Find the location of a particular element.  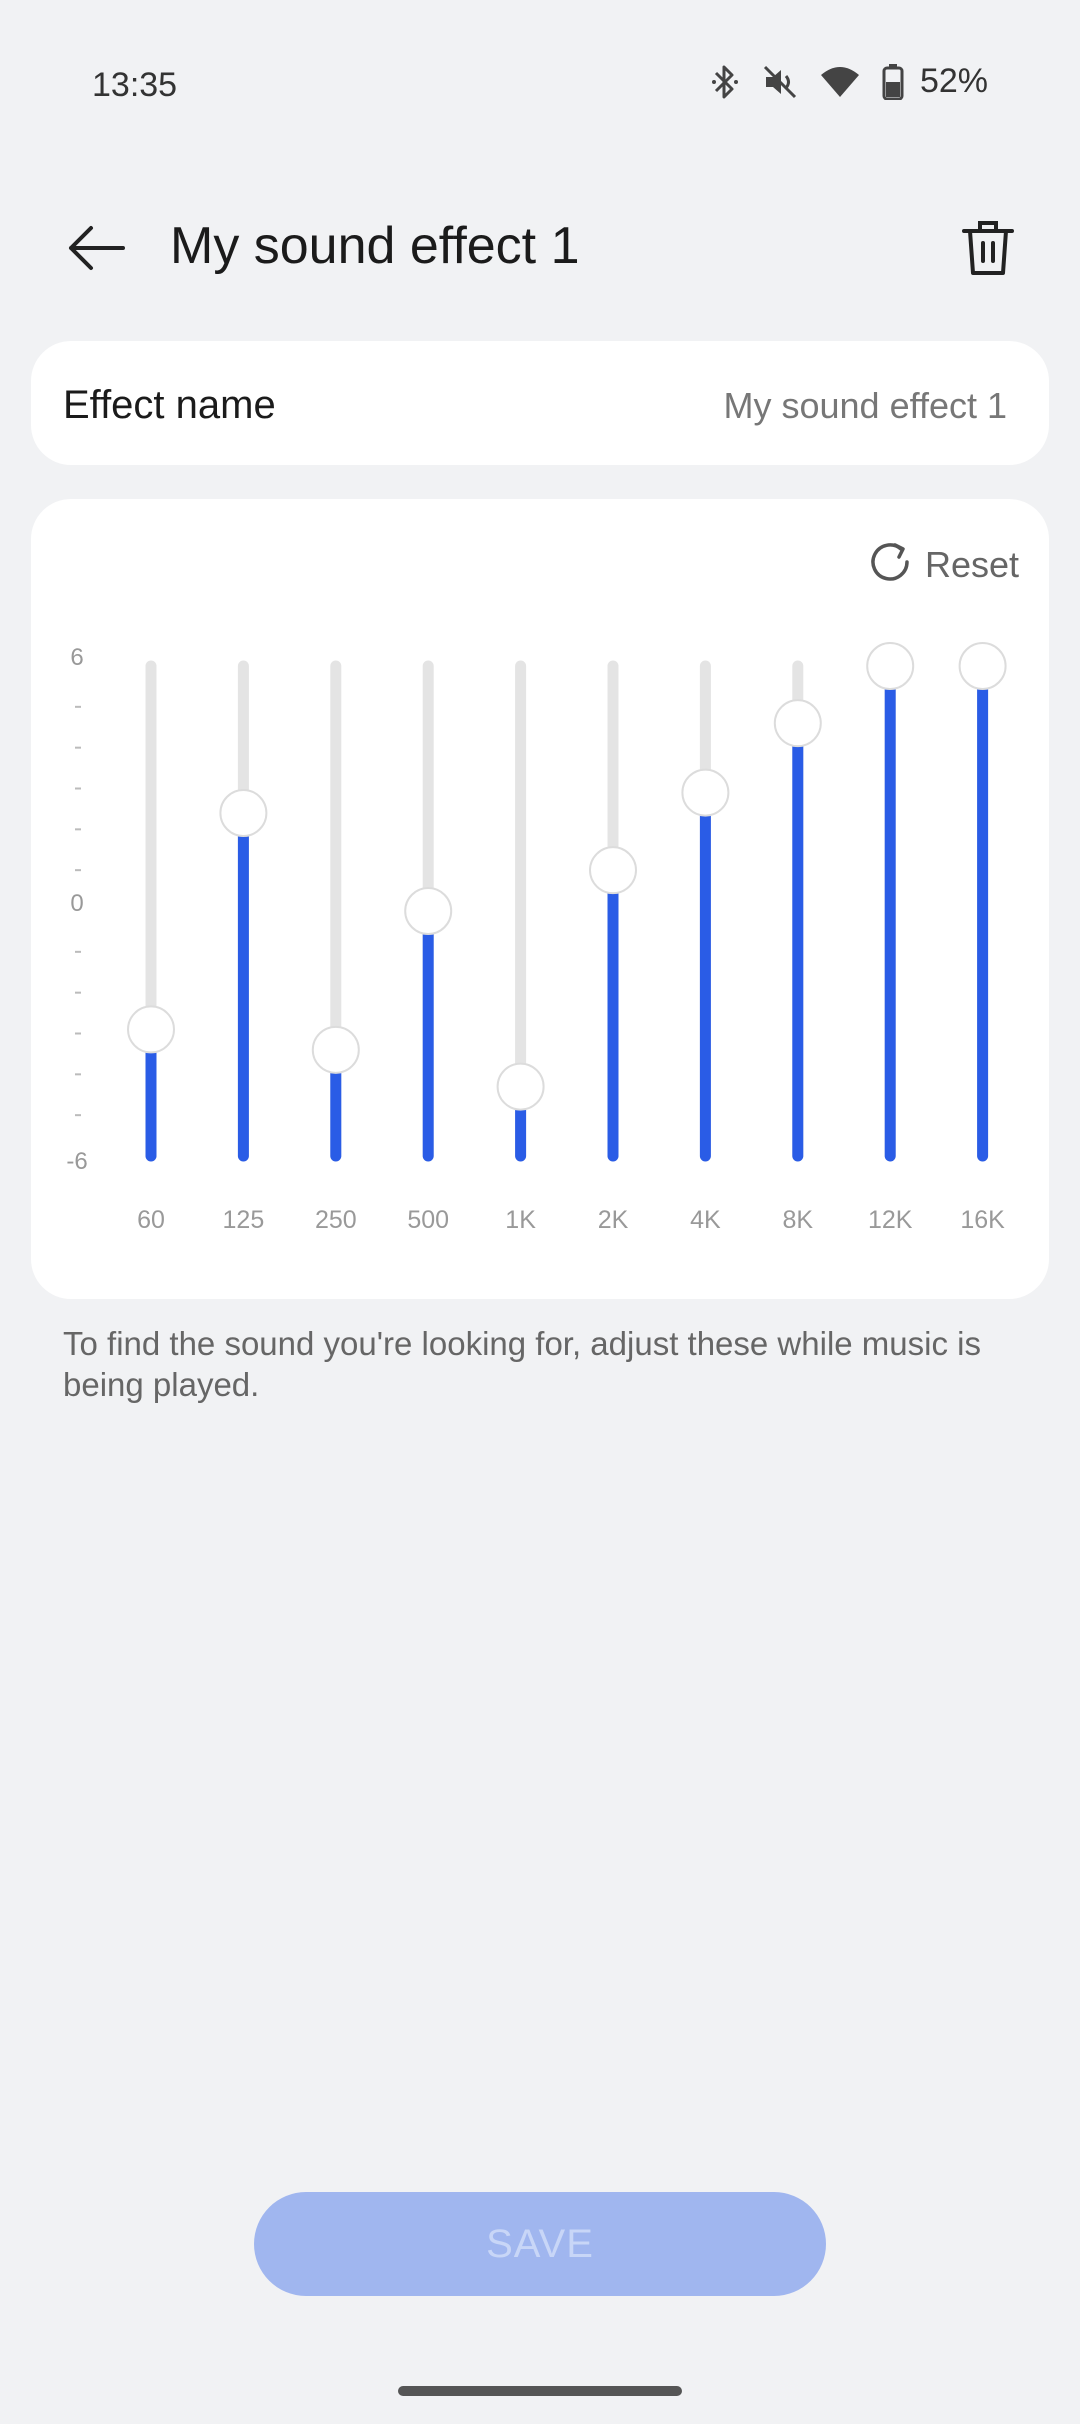

eq-band-2k: 2K is located at coordinates (613, 947).